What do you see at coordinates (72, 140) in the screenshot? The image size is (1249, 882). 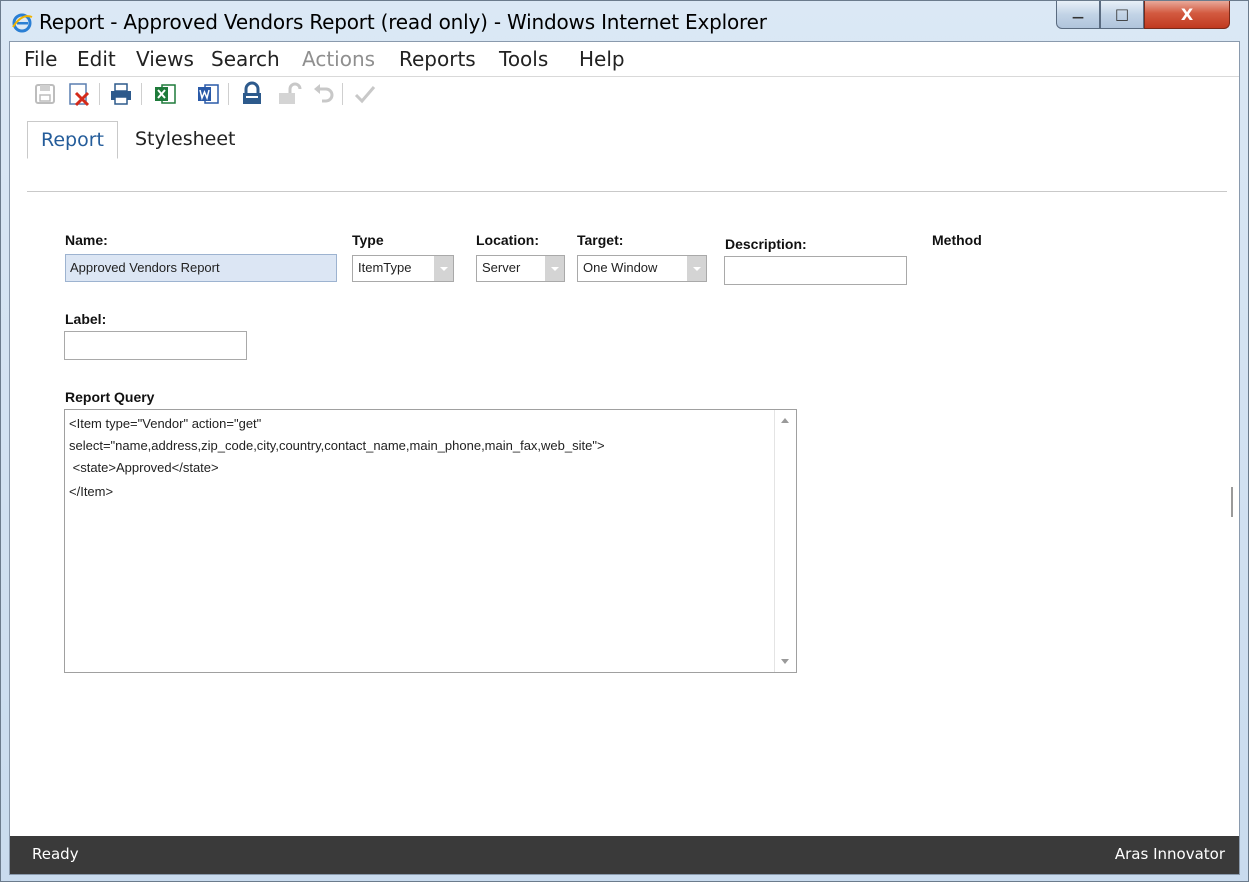 I see `tab-report: Report` at bounding box center [72, 140].